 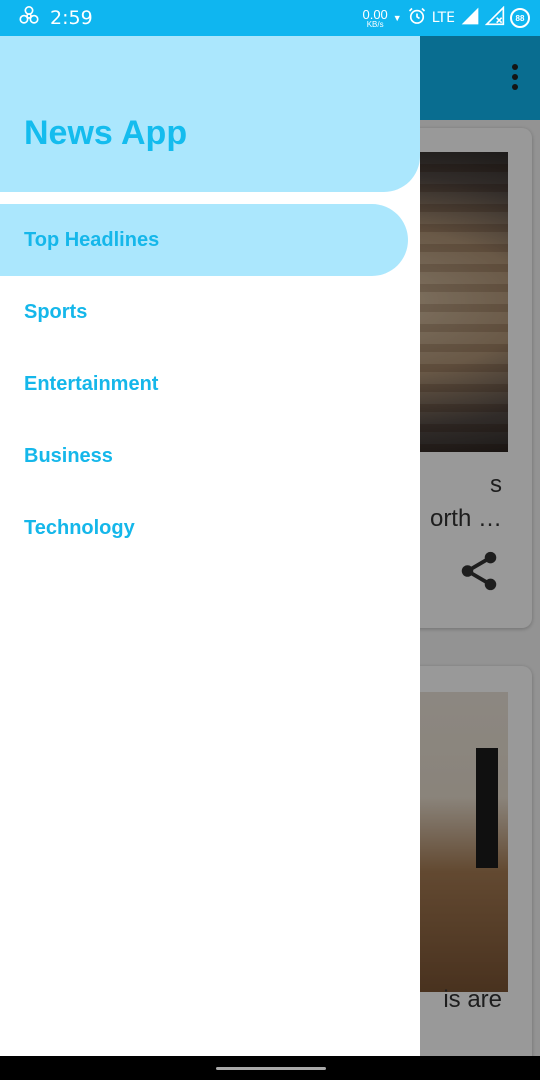 I want to click on nav-item-business: Business, so click(x=204, y=456).